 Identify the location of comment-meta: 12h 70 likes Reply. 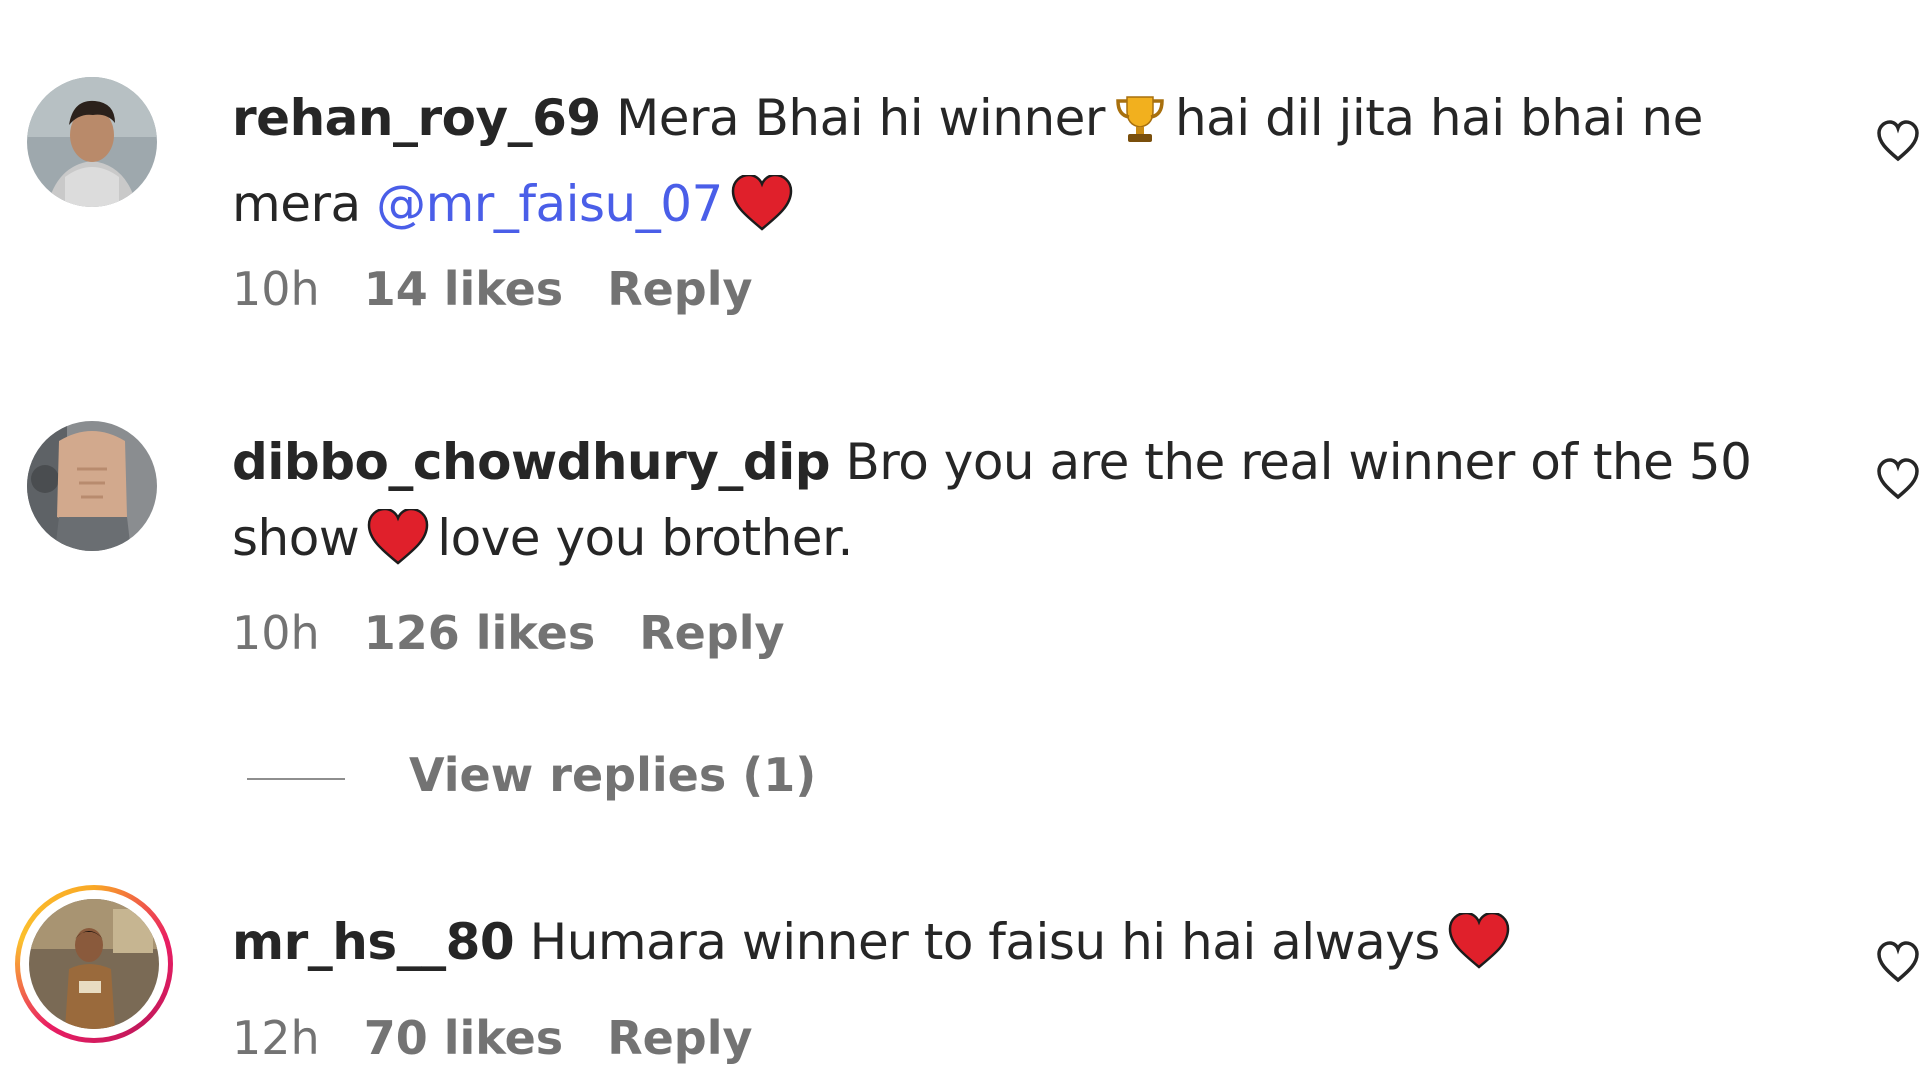
(514, 1038).